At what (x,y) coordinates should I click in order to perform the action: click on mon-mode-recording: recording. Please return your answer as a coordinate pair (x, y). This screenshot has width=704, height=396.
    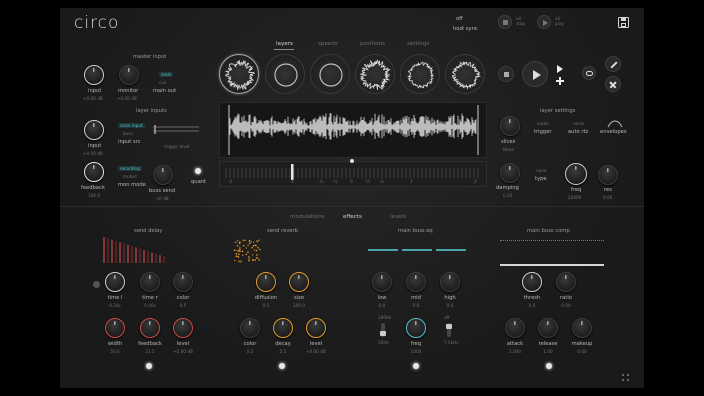
    Looking at the image, I should click on (130, 168).